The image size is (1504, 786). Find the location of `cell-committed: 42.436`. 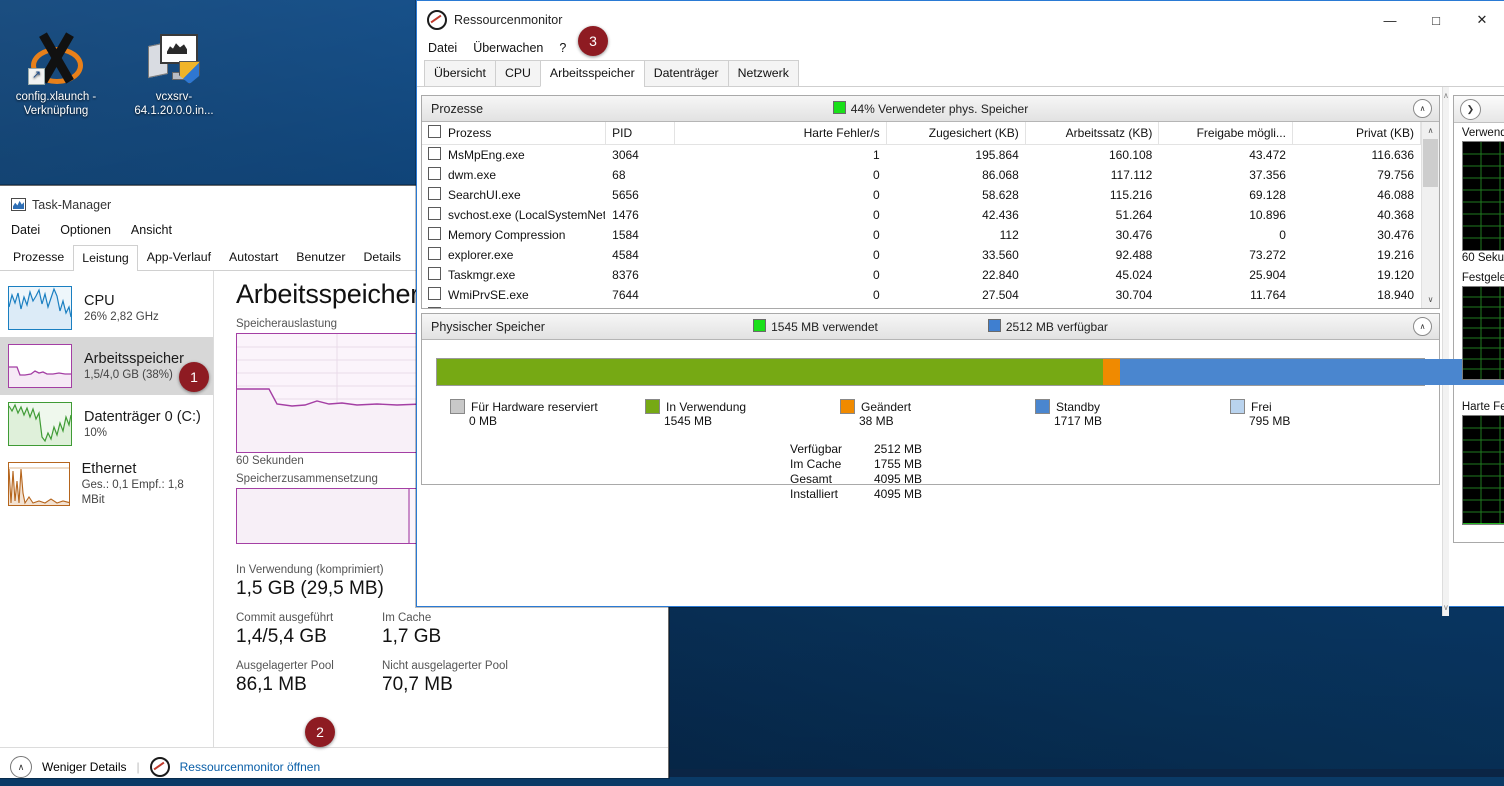

cell-committed: 42.436 is located at coordinates (956, 215).